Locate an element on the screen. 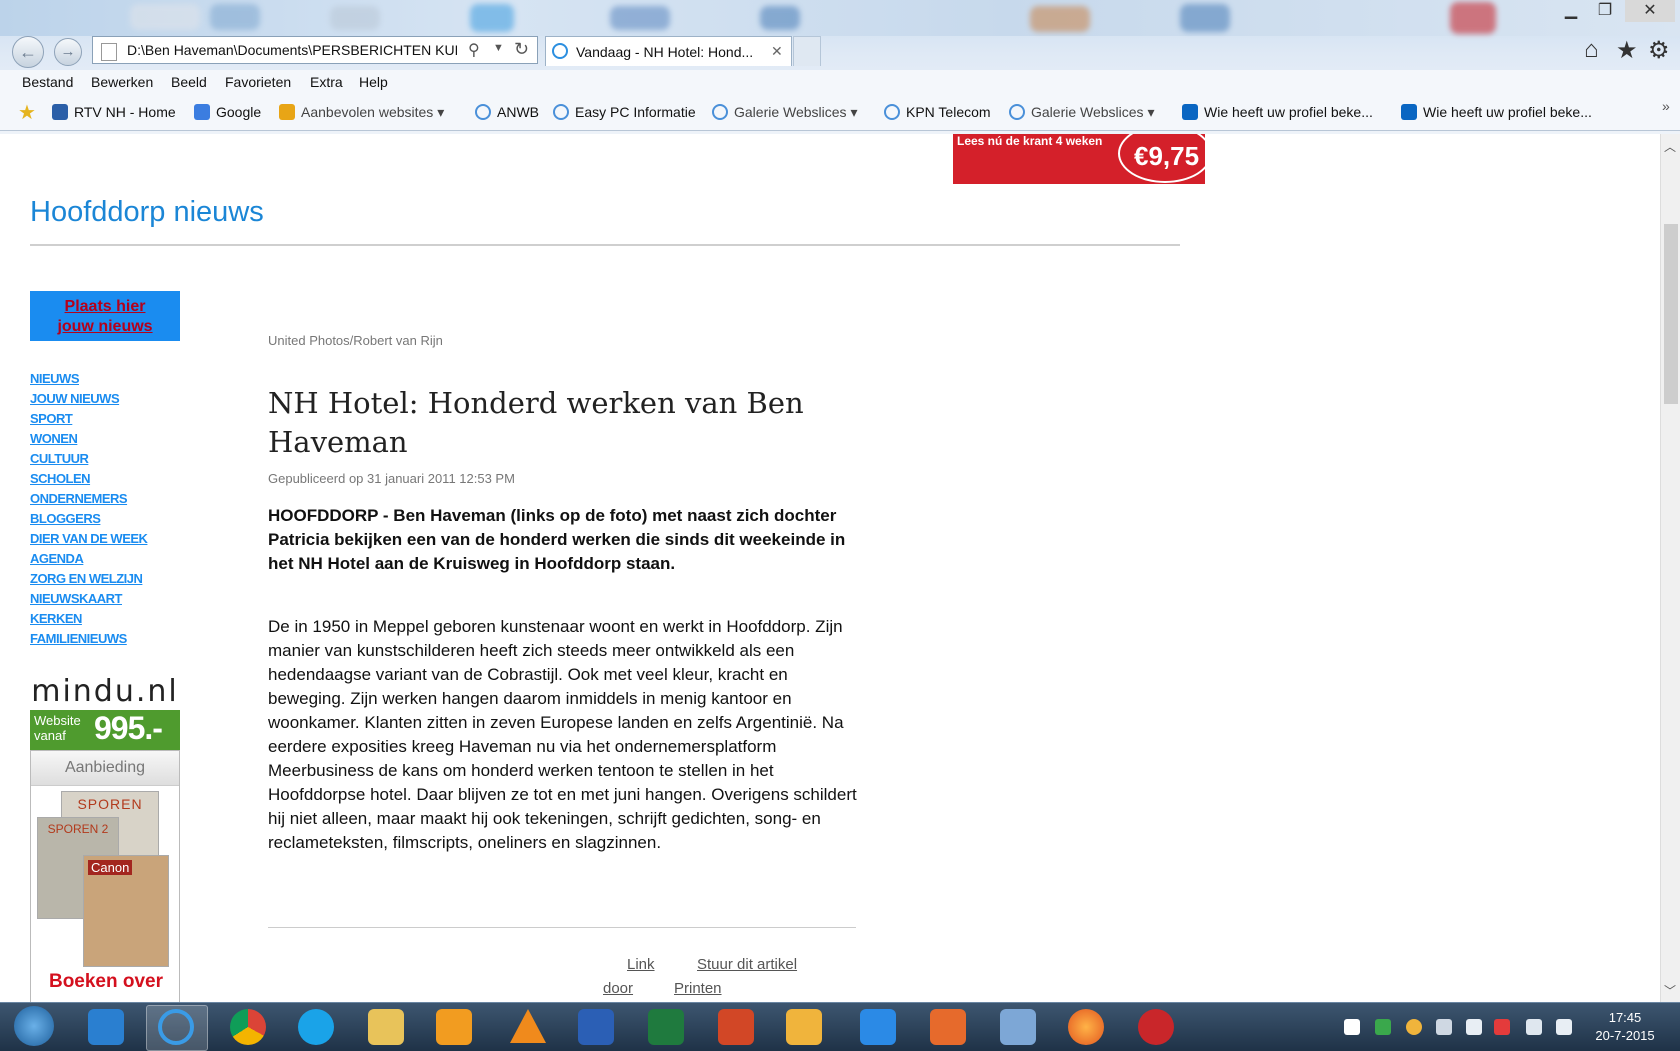 This screenshot has height=1051, width=1680. favorites-star-icon: ★ is located at coordinates (1627, 50).